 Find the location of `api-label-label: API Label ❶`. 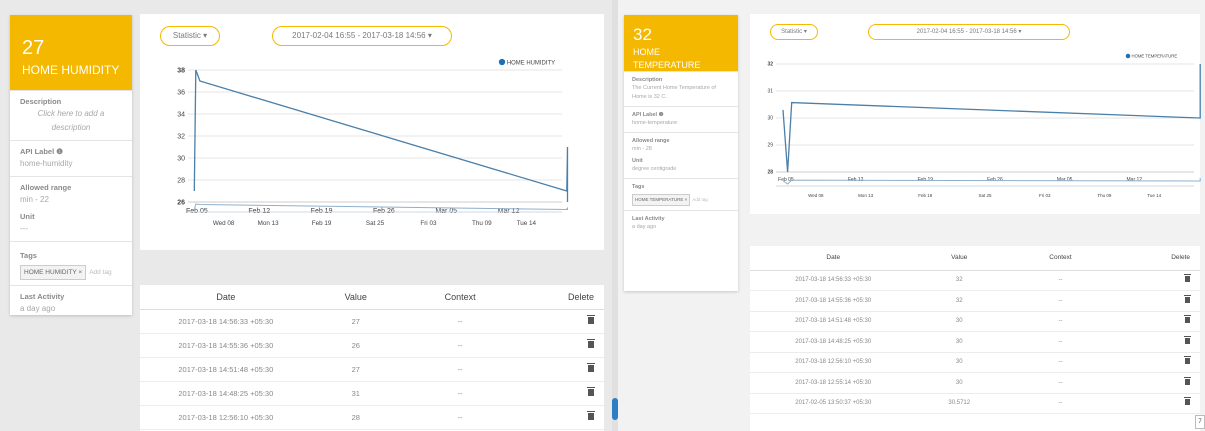

api-label-label: API Label ❶ is located at coordinates (41, 151).